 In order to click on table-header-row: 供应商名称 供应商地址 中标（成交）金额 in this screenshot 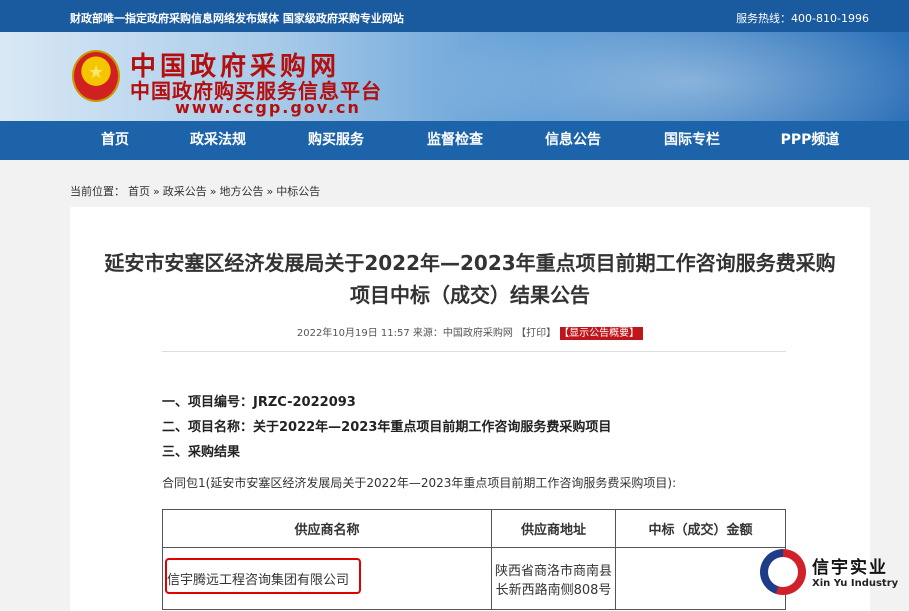, I will do `click(474, 528)`.